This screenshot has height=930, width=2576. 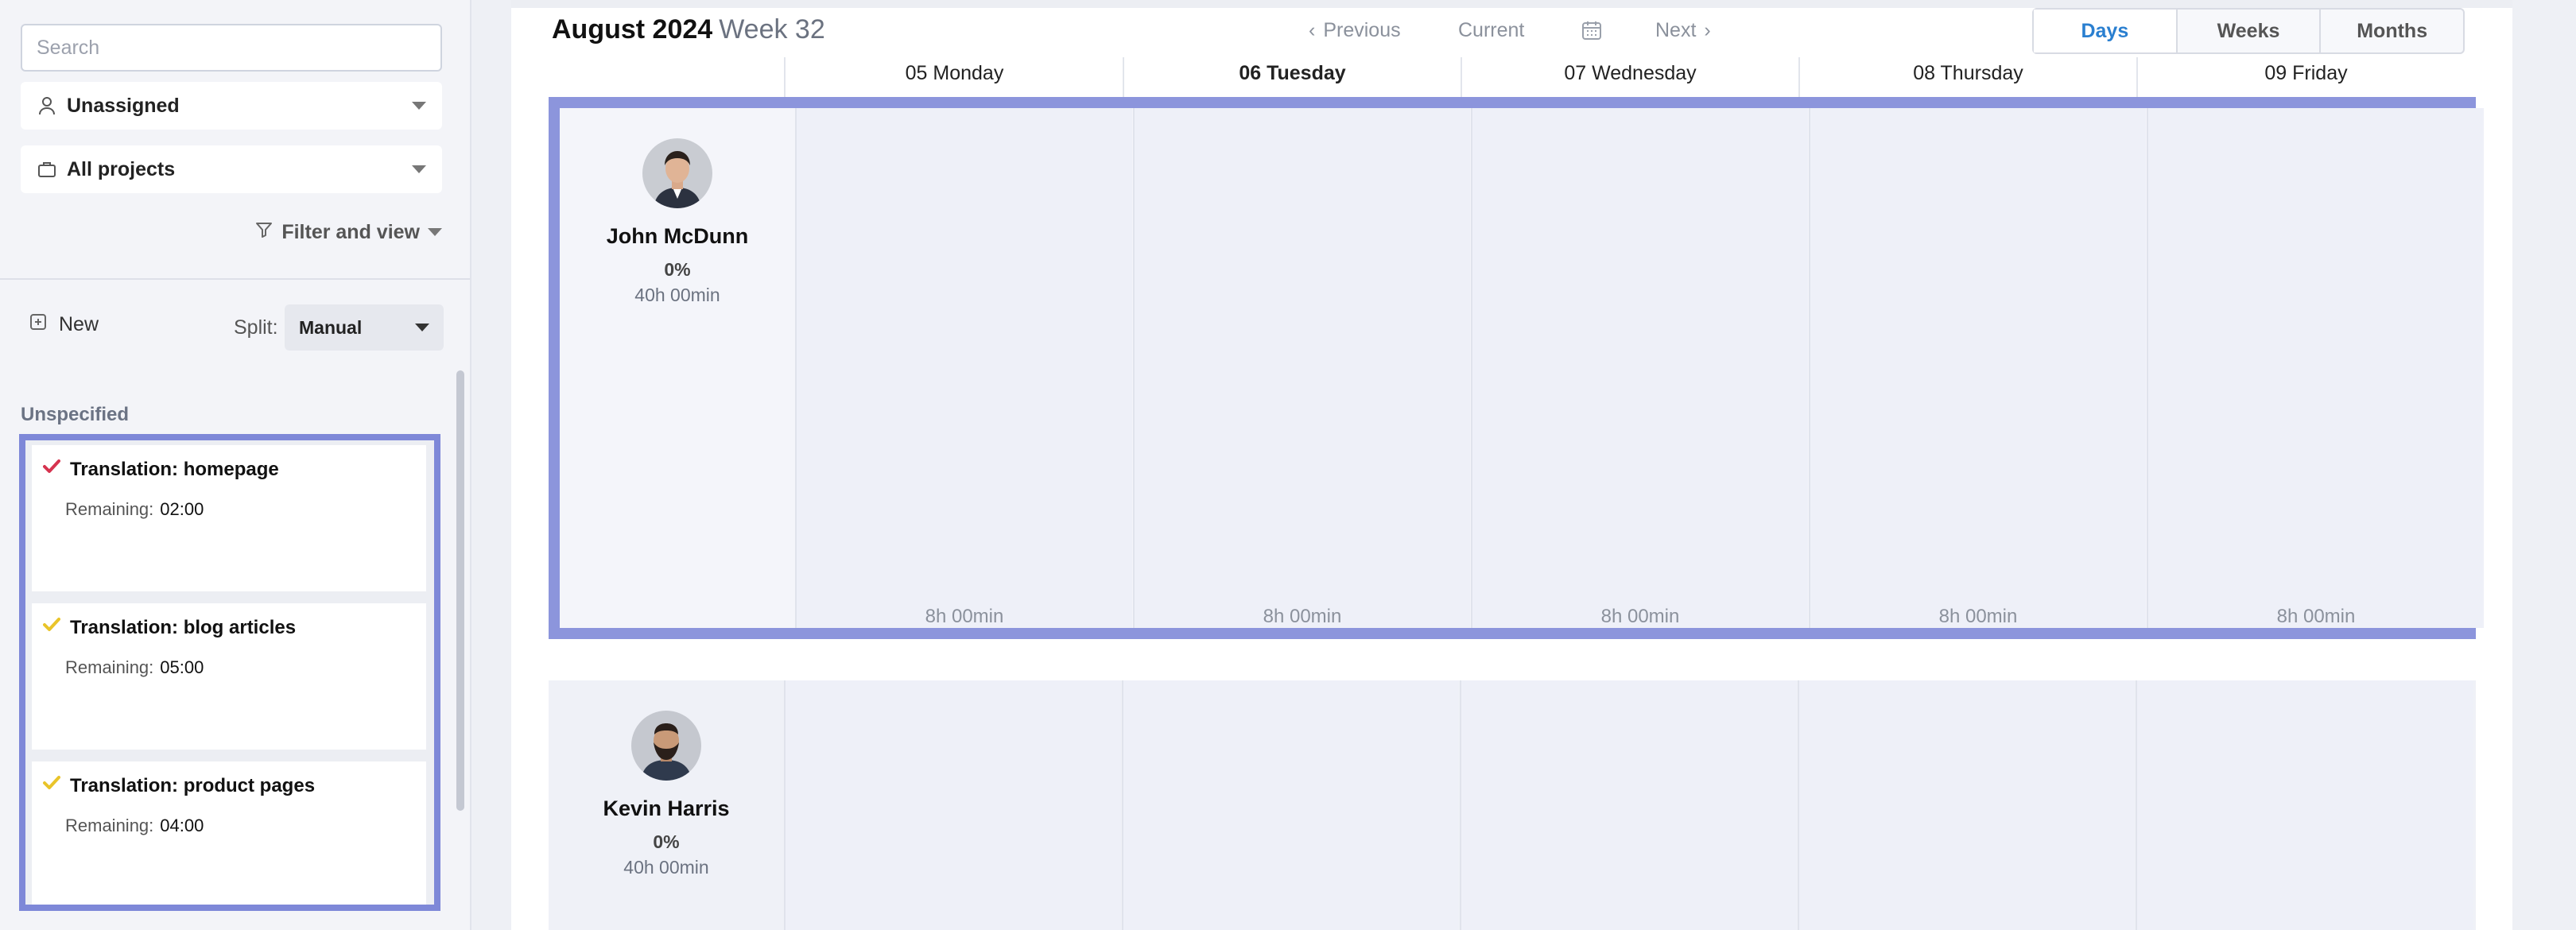 I want to click on task-title: Translation: blog articles, so click(x=183, y=627).